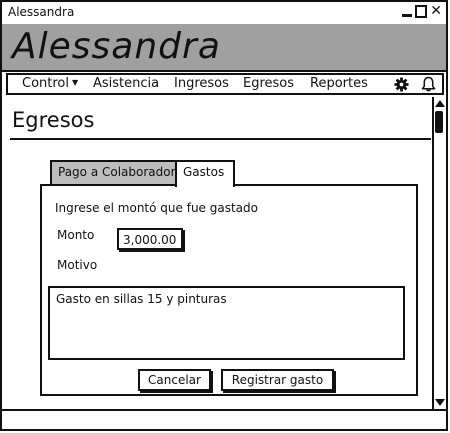  Describe the element at coordinates (224, 48) in the screenshot. I see `app-banner: Alessandra` at that location.